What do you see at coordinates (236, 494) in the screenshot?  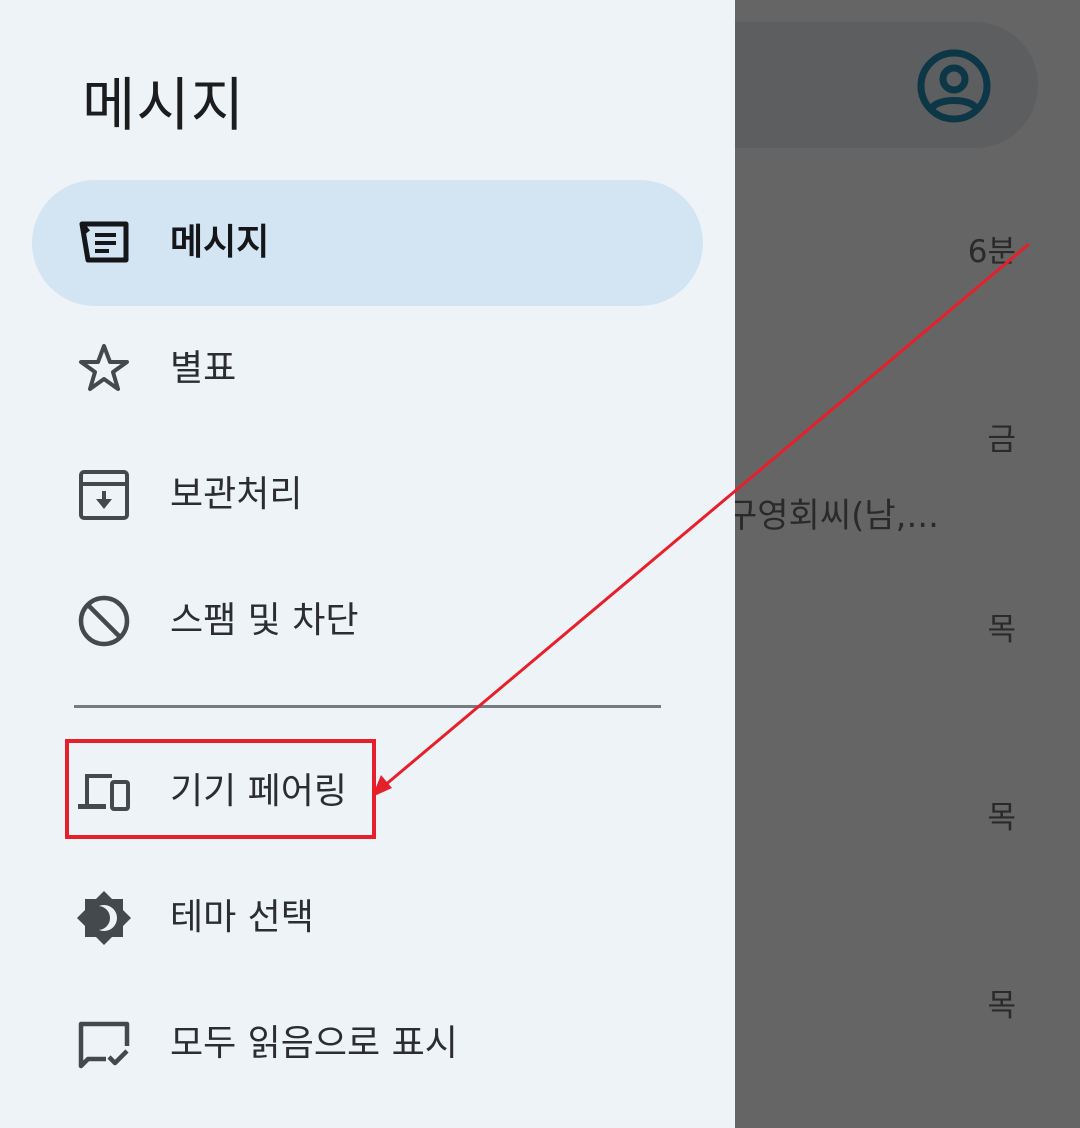 I see `nav-label-archived: 보관처리` at bounding box center [236, 494].